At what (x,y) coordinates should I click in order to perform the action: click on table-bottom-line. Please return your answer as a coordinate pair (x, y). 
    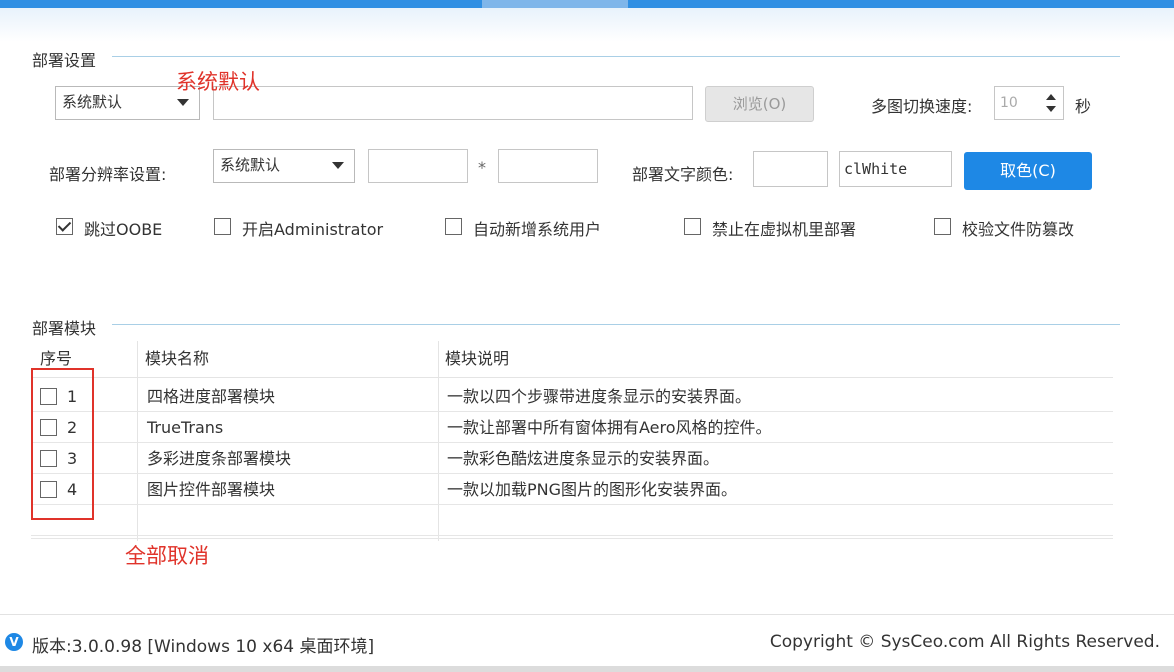
    Looking at the image, I should click on (572, 538).